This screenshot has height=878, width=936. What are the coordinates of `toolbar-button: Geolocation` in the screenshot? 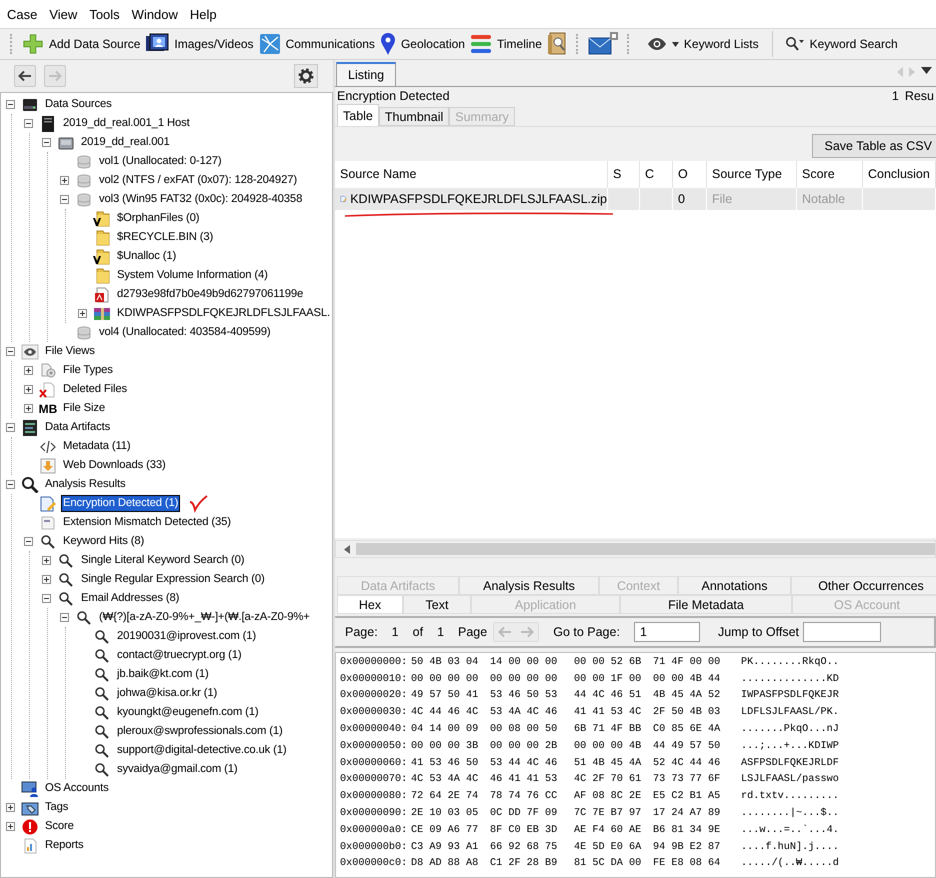 It's located at (422, 44).